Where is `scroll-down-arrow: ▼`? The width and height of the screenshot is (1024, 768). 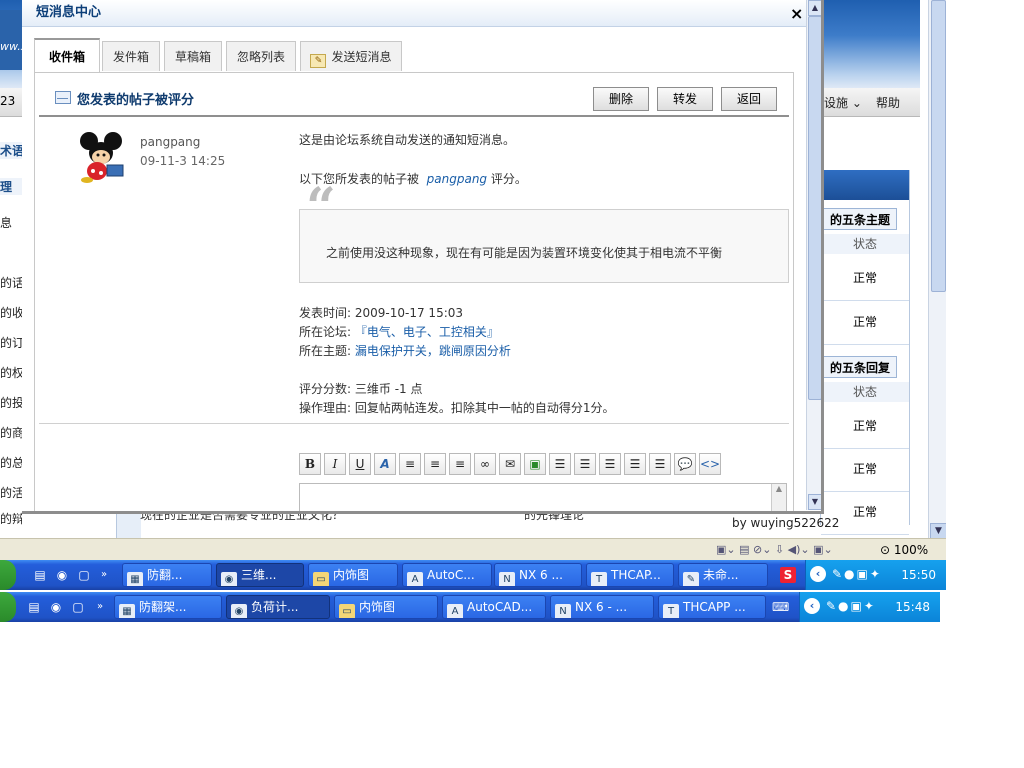
scroll-down-arrow: ▼ is located at coordinates (814, 502).